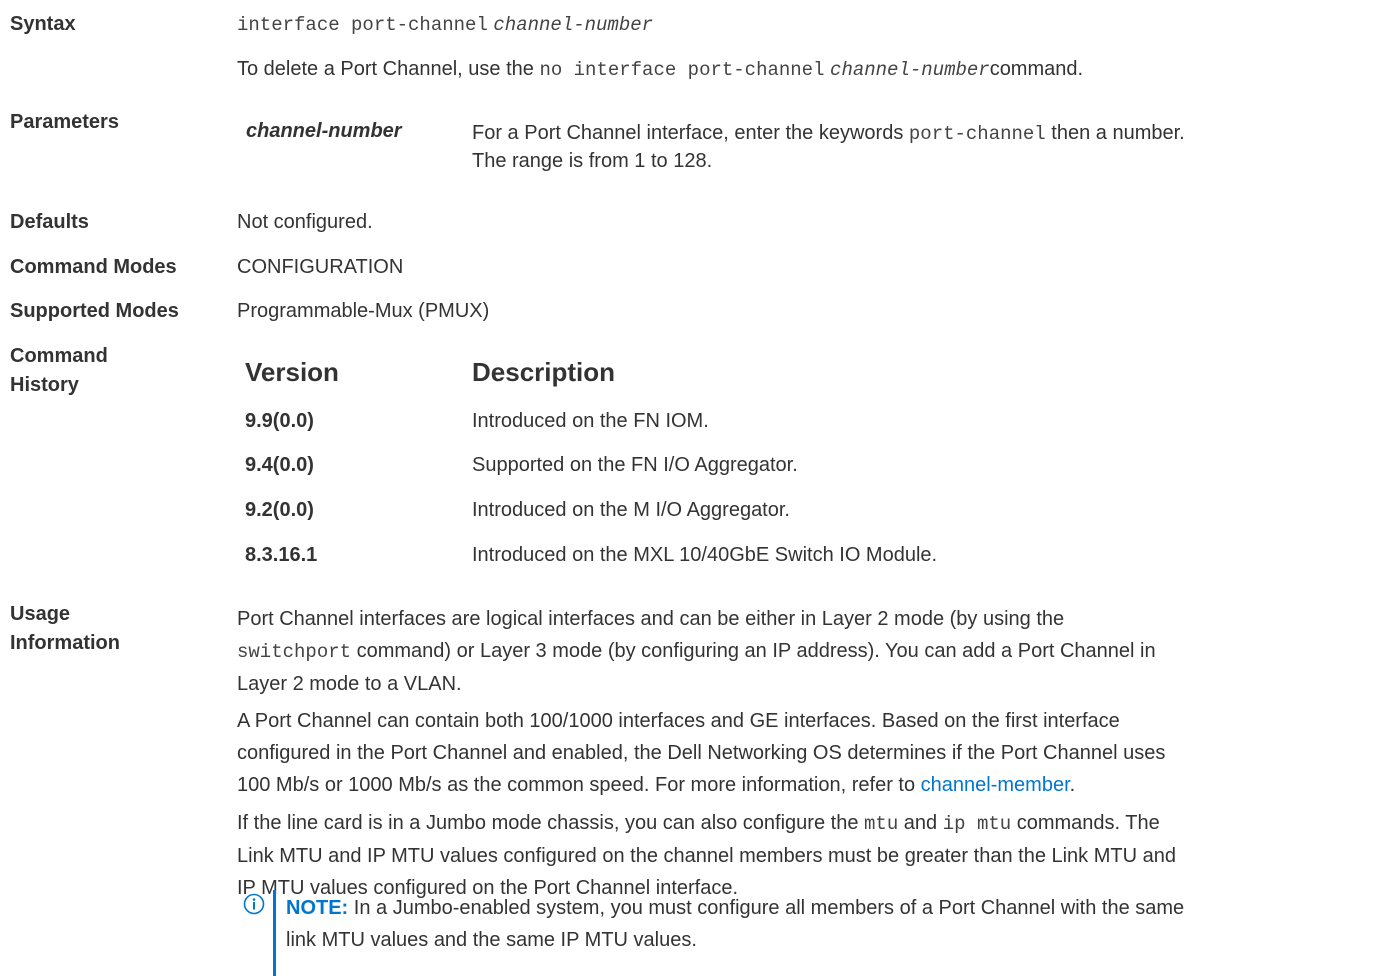 The width and height of the screenshot is (1379, 976). Describe the element at coordinates (254, 904) in the screenshot. I see `info-circle-icon` at that location.